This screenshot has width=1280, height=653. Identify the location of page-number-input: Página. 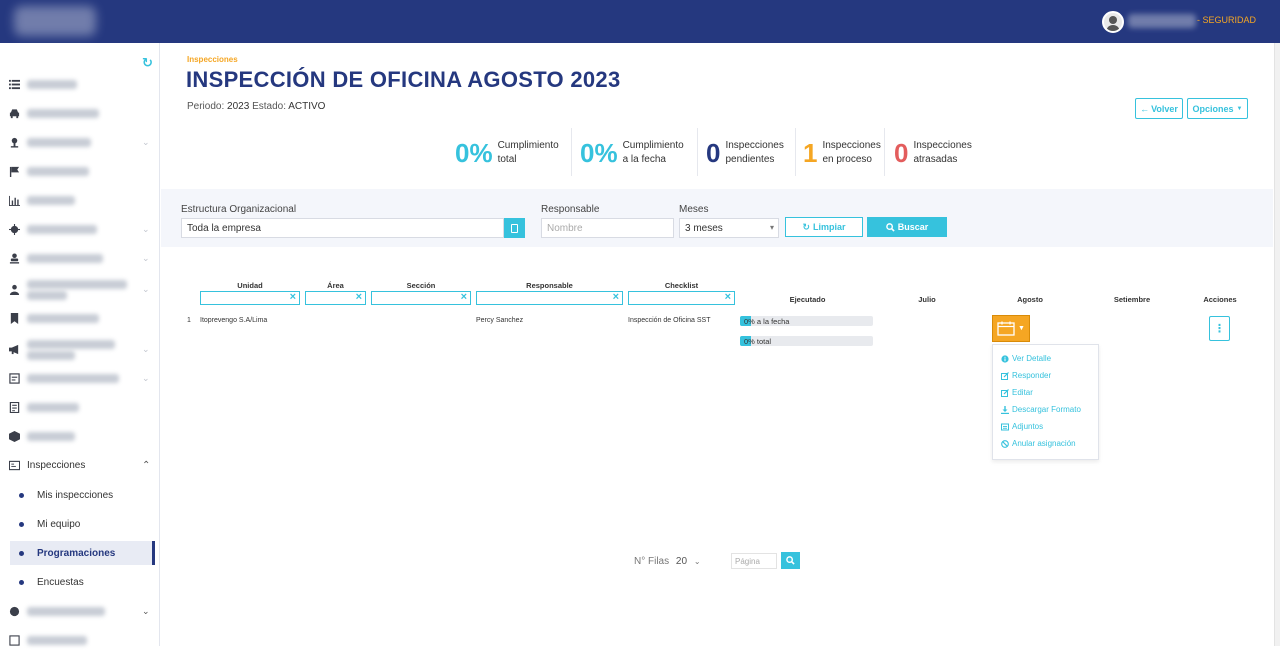
(754, 561).